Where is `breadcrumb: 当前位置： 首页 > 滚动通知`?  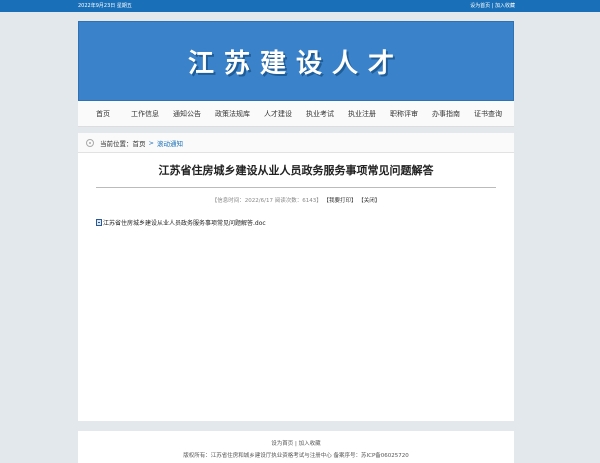 breadcrumb: 当前位置： 首页 > 滚动通知 is located at coordinates (296, 143).